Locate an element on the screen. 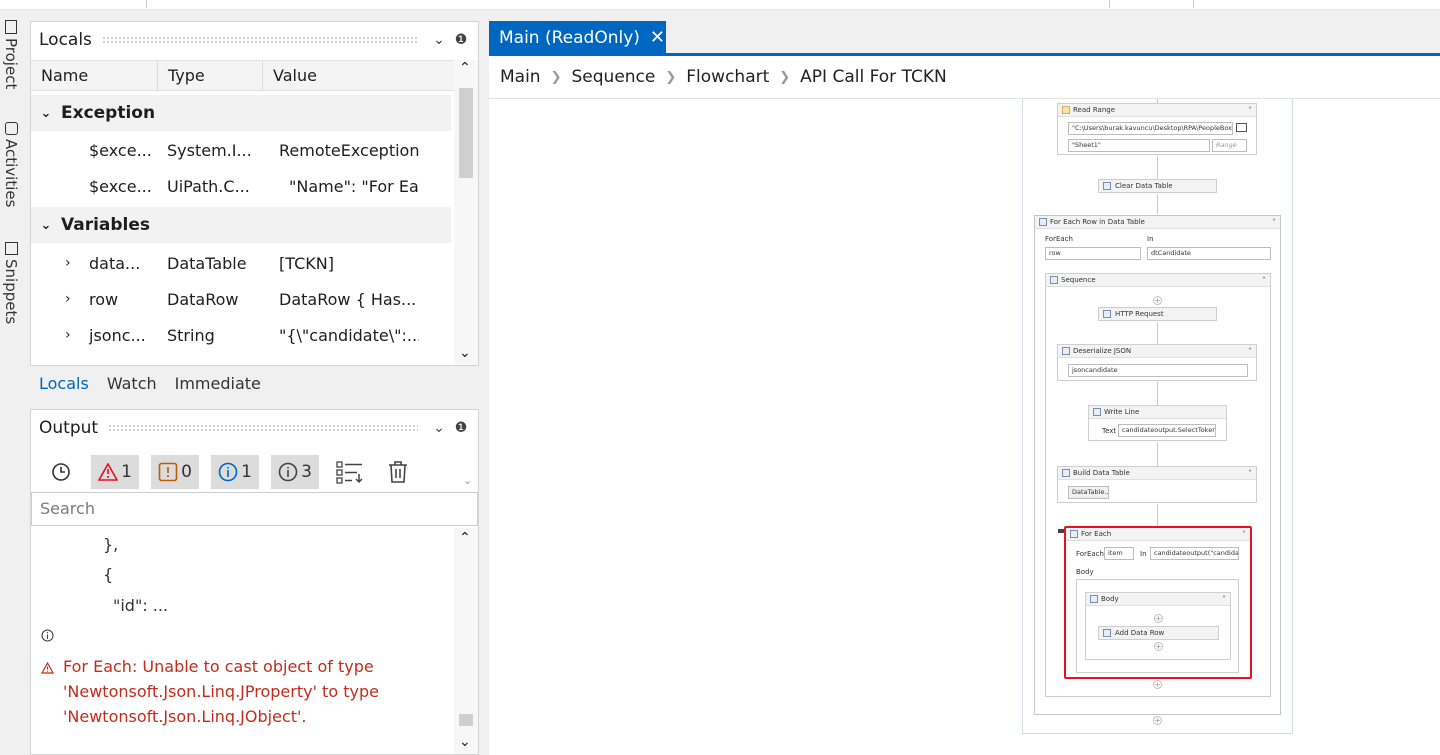 The height and width of the screenshot is (755, 1440). table-row: › data... DataTable [TCKN] is located at coordinates (241, 263).